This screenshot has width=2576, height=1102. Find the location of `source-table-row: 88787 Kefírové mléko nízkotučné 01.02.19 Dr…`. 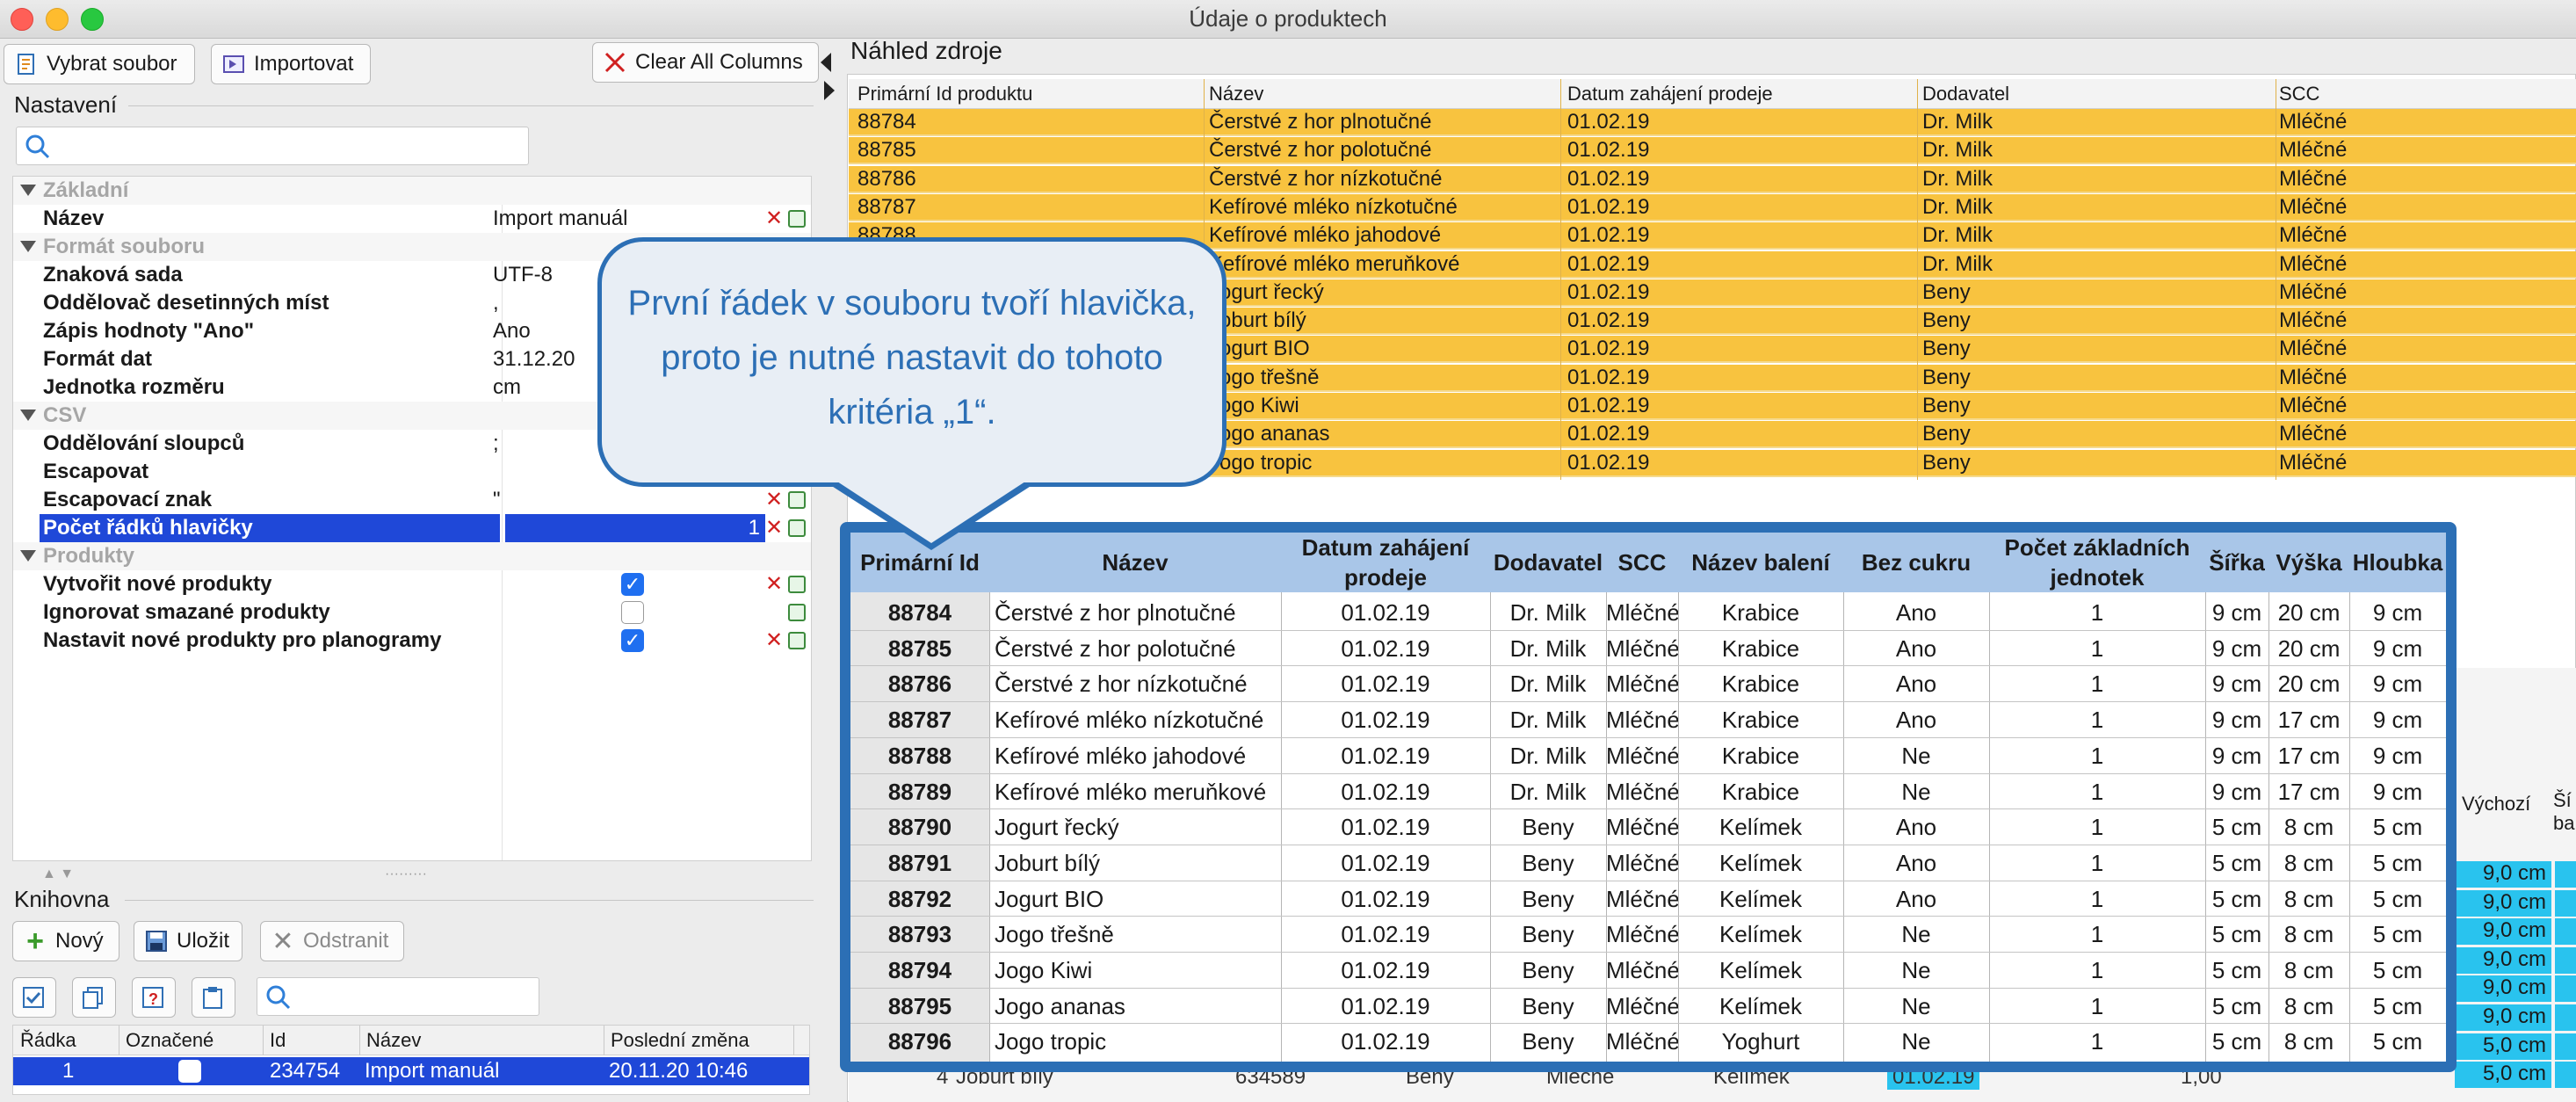

source-table-row: 88787 Kefírové mléko nízkotučné 01.02.19 Dr… is located at coordinates (1712, 207).